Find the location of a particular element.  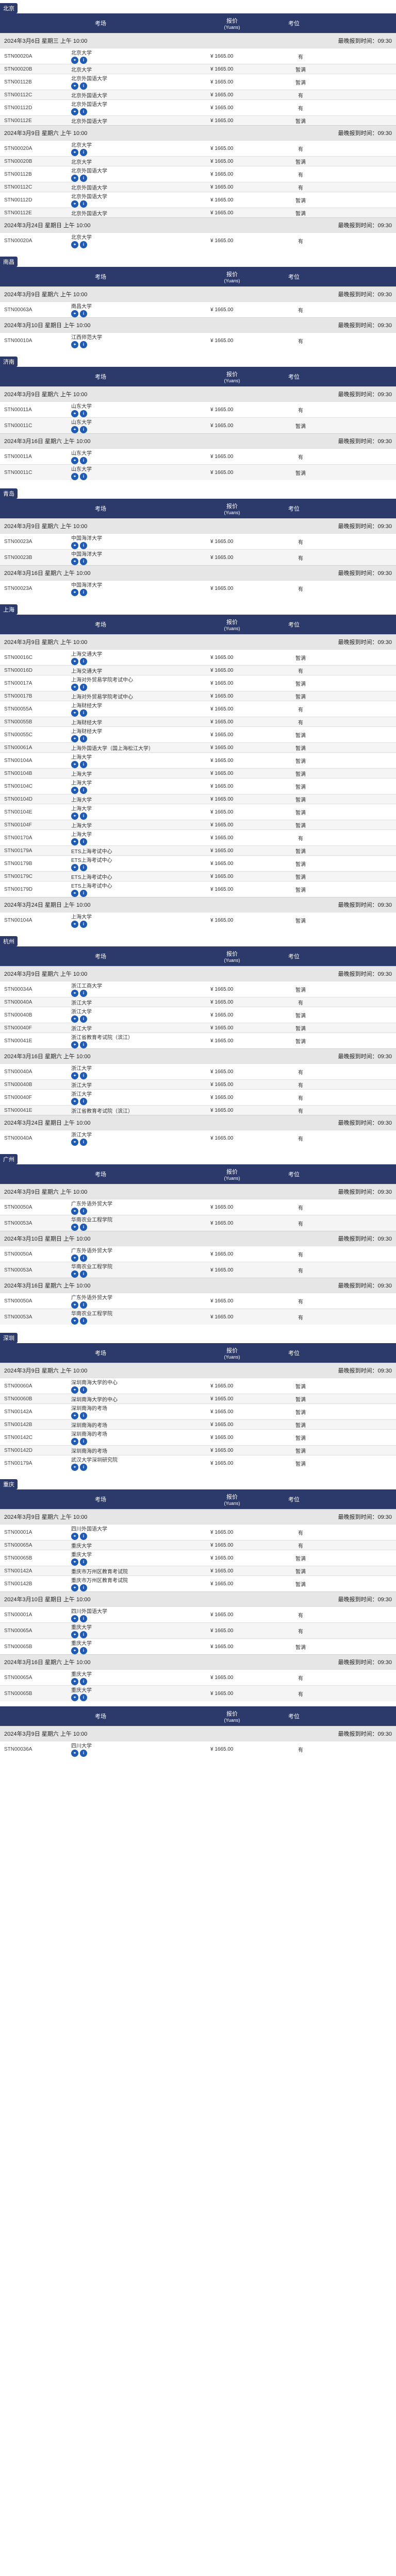

table-row: STN00142C 深圳南海的考场 ⌖ i ¥ 1665.00 暂满 is located at coordinates (198, 1437).